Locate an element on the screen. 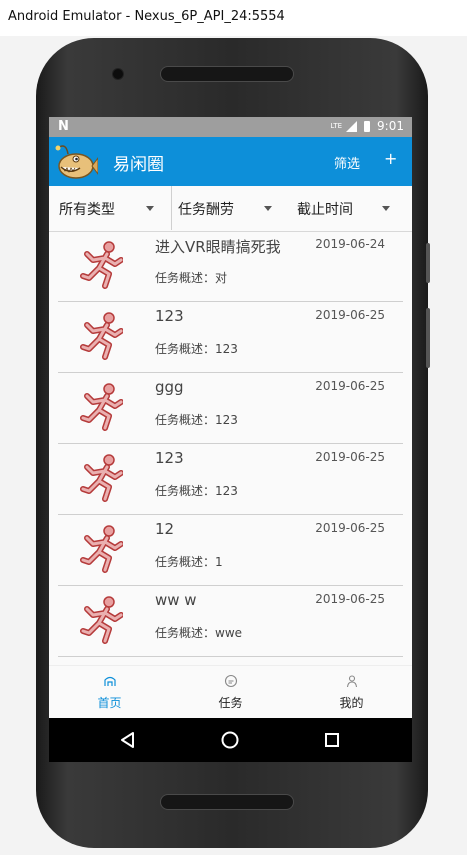  task-list-item: ww w 2019-06-25 任务概述：wwe is located at coordinates (230, 621).